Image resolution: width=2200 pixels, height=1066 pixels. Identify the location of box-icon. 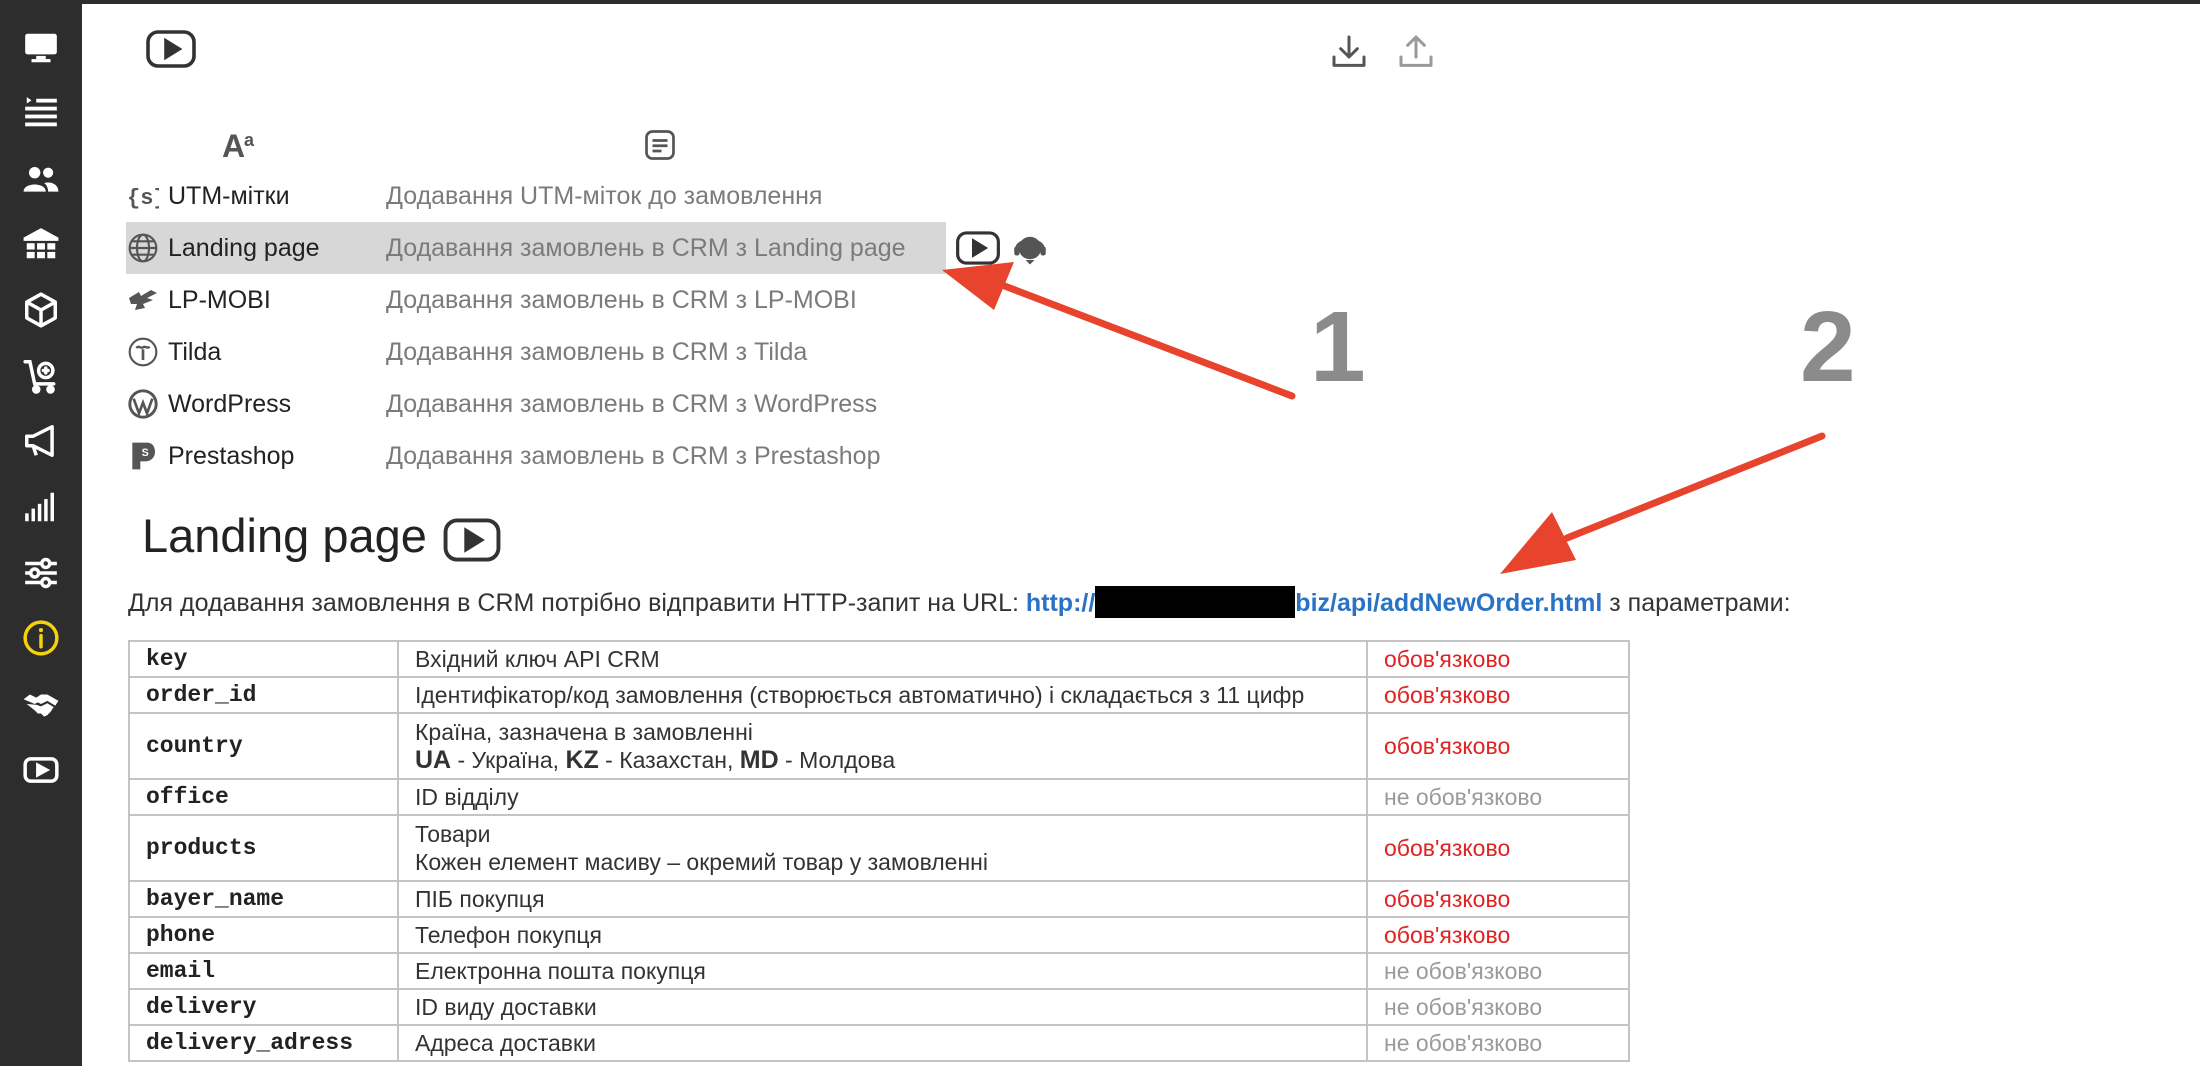
(41, 310).